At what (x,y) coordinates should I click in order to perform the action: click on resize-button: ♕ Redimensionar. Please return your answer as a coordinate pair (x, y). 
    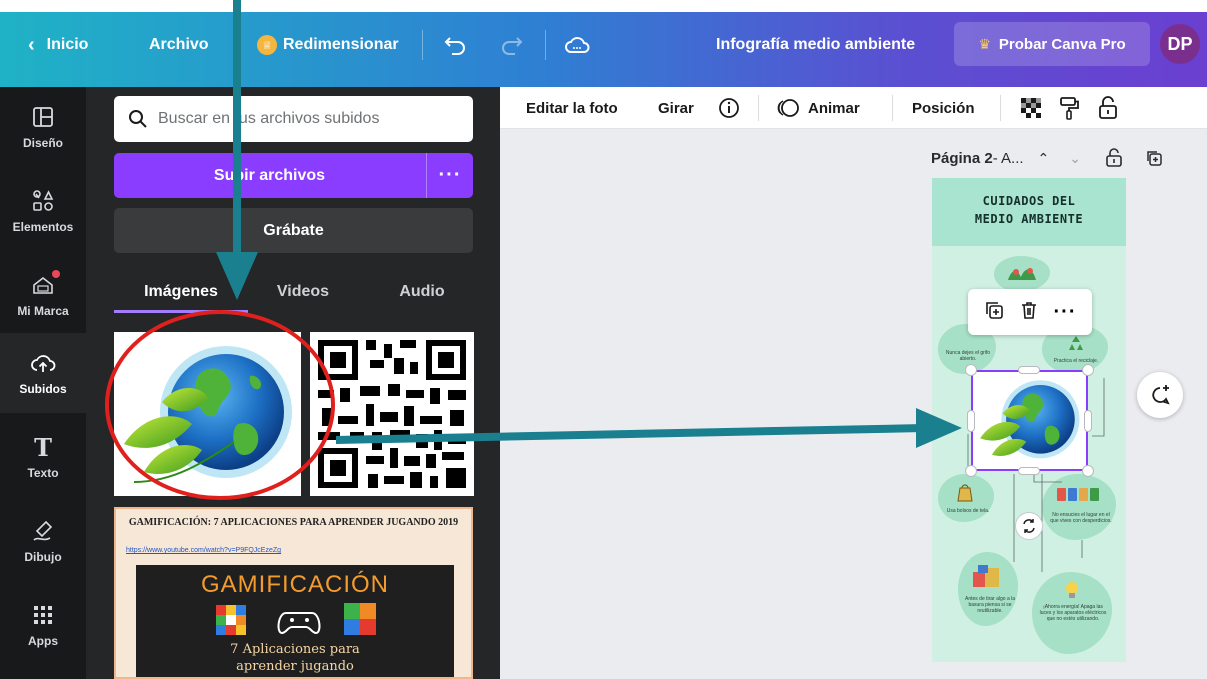
    Looking at the image, I should click on (328, 45).